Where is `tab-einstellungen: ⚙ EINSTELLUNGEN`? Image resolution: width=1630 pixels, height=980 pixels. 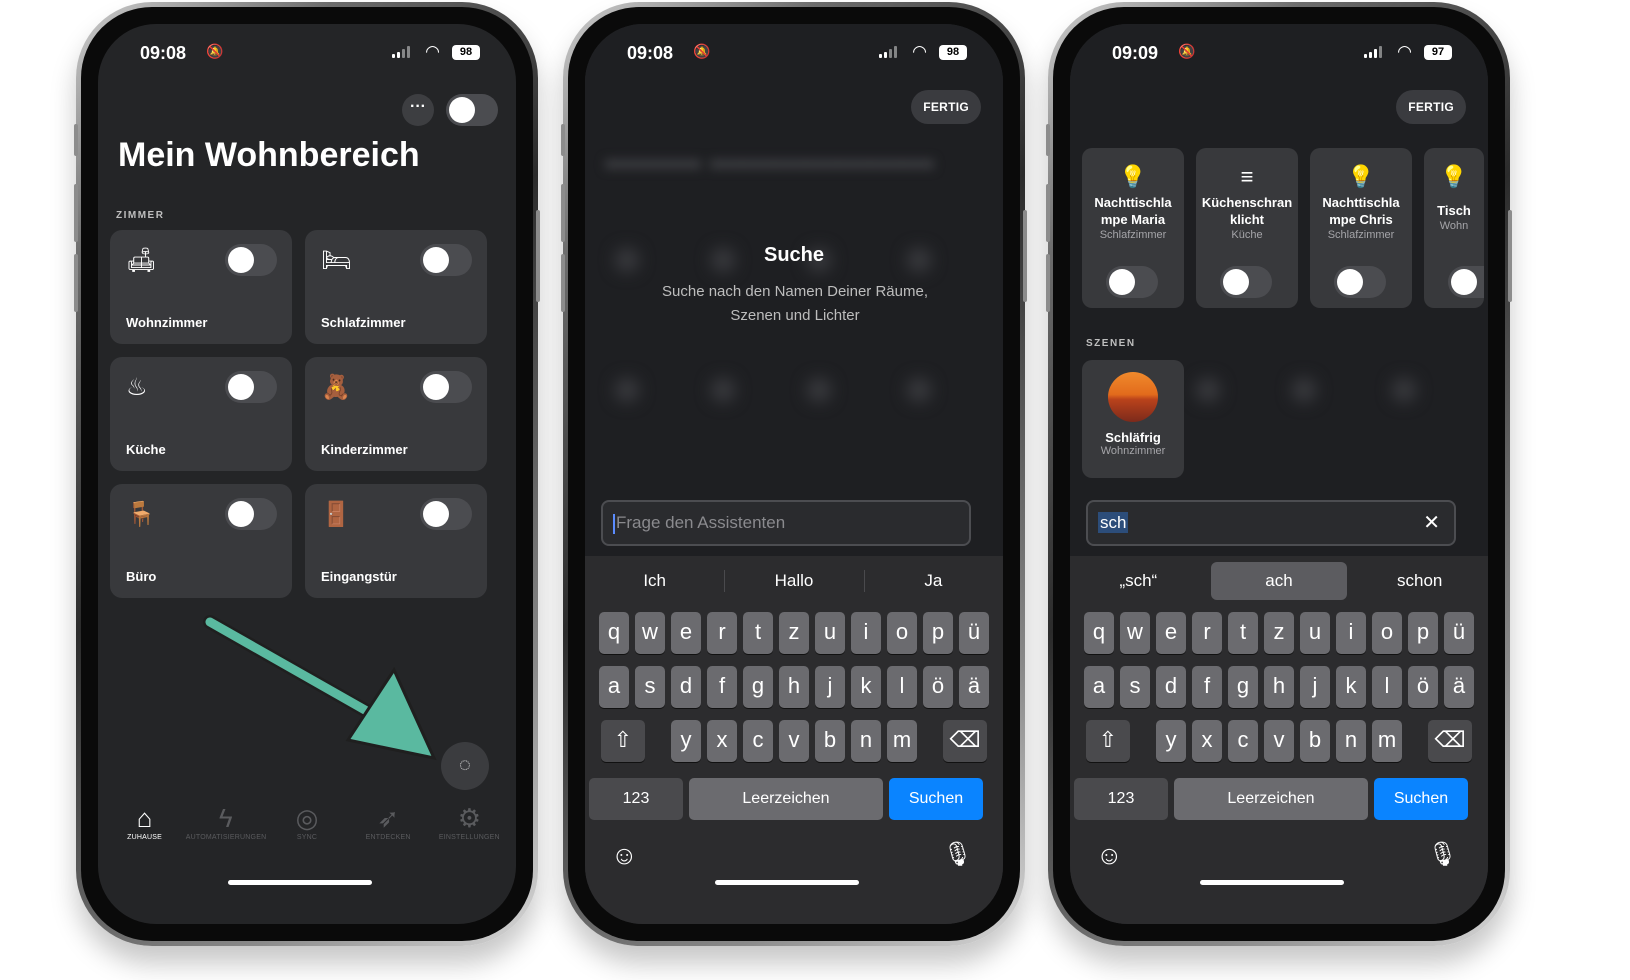 tab-einstellungen: ⚙ EINSTELLUNGEN is located at coordinates (469, 832).